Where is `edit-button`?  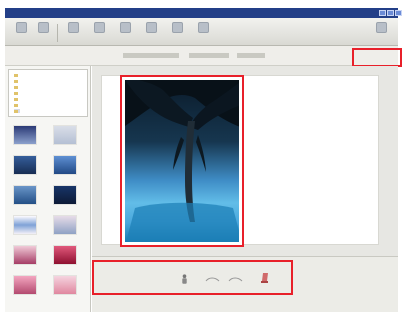
edit-button is located at coordinates (177, 33).